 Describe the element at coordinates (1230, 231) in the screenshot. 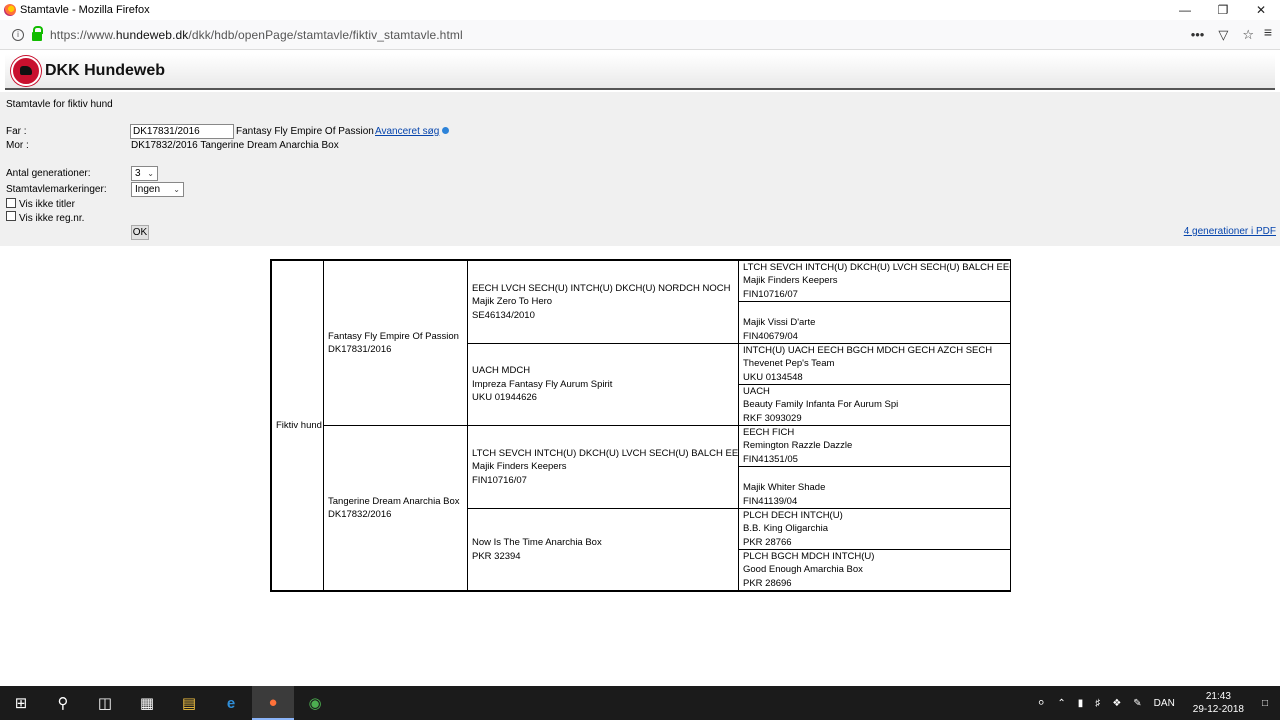

I see `pdf-link: 4 generationer i PDF` at that location.